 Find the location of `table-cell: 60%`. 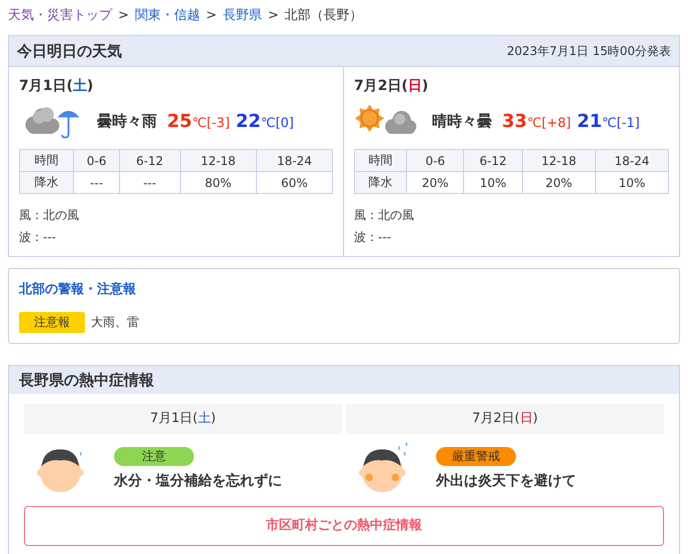

table-cell: 60% is located at coordinates (294, 183).